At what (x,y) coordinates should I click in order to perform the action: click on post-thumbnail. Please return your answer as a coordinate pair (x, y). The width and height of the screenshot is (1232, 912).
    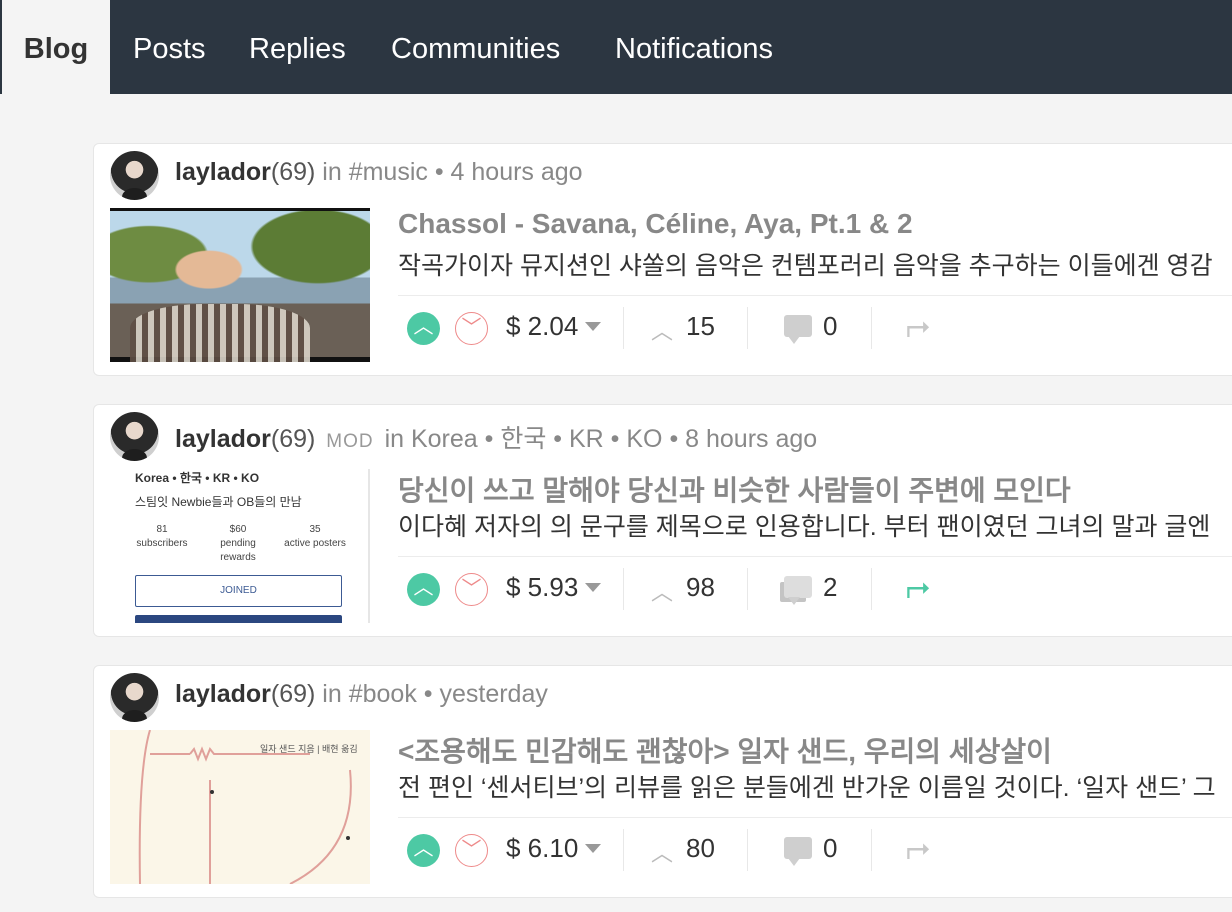
    Looking at the image, I should click on (240, 285).